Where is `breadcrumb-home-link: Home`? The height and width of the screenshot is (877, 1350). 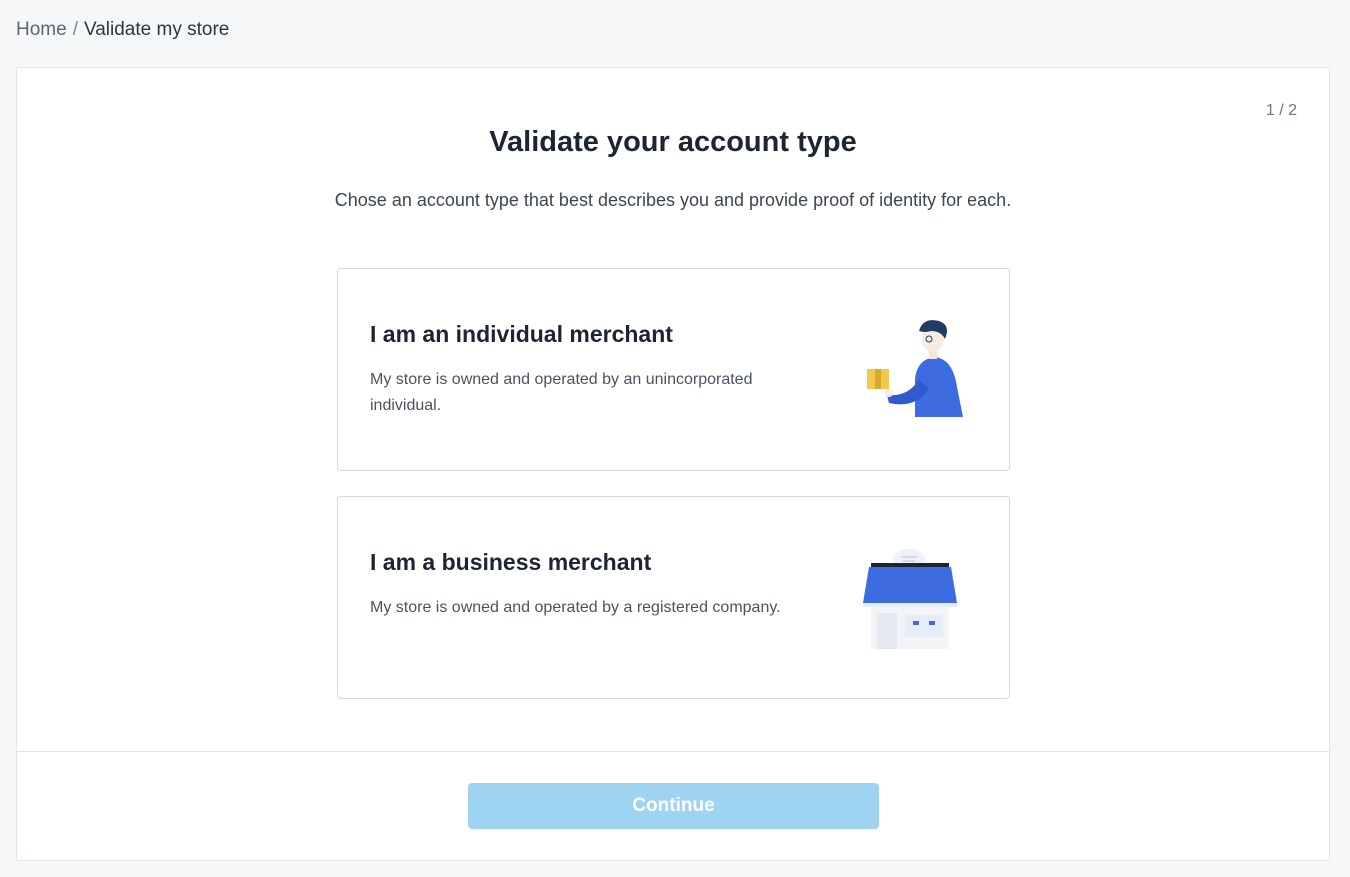
breadcrumb-home-link: Home is located at coordinates (41, 30).